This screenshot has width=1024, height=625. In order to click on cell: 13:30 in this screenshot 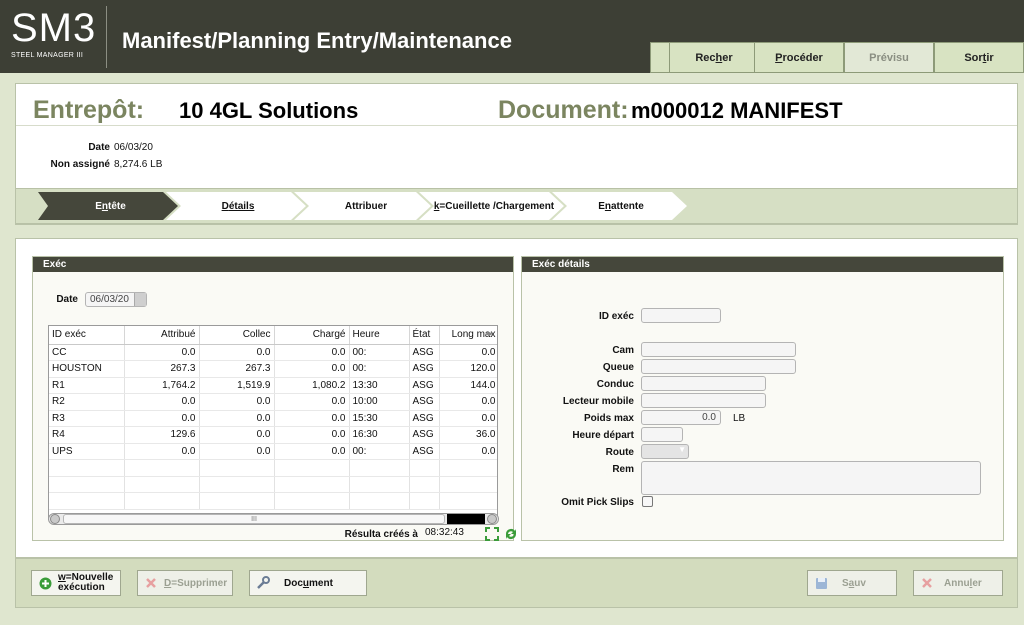, I will do `click(379, 385)`.